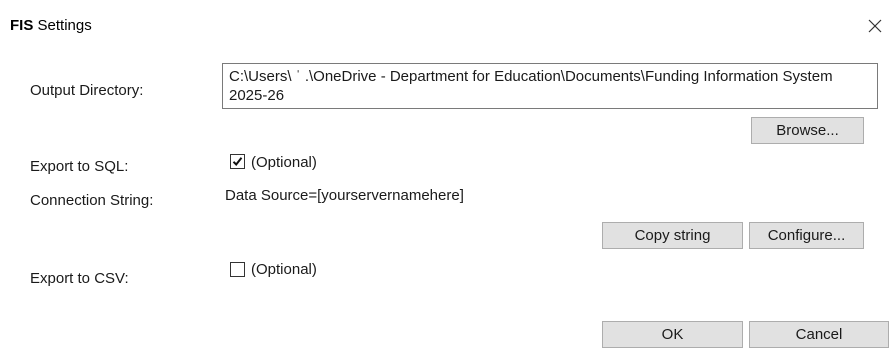 The image size is (893, 360). I want to click on export-csv-optional-text: (Optional), so click(284, 269).